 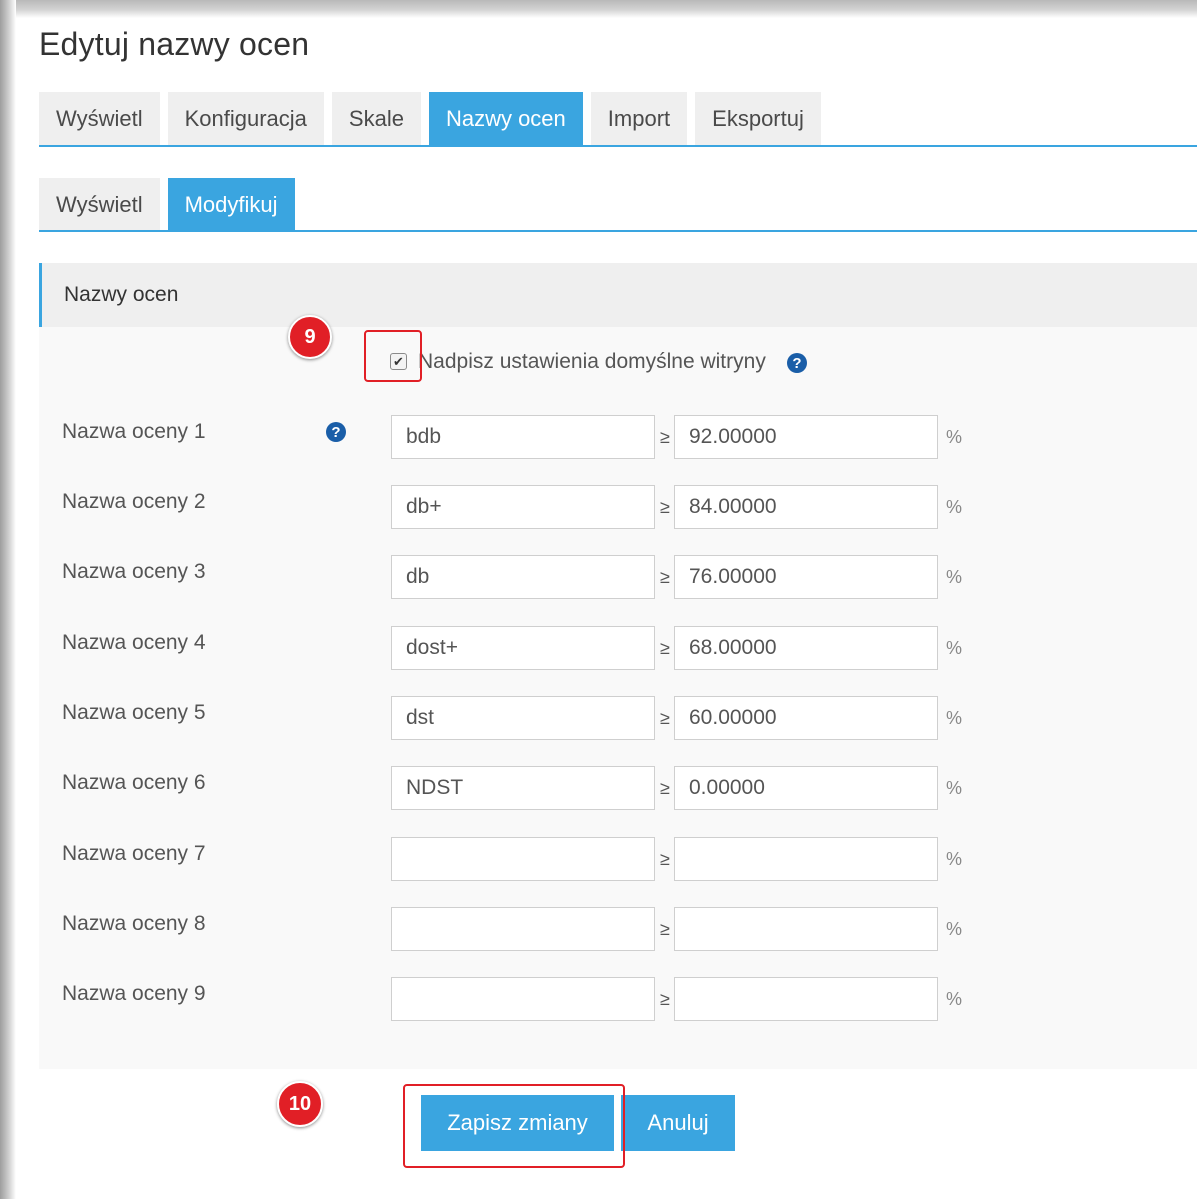 What do you see at coordinates (174, 44) in the screenshot?
I see `page-title: Edytuj nazwy ocen` at bounding box center [174, 44].